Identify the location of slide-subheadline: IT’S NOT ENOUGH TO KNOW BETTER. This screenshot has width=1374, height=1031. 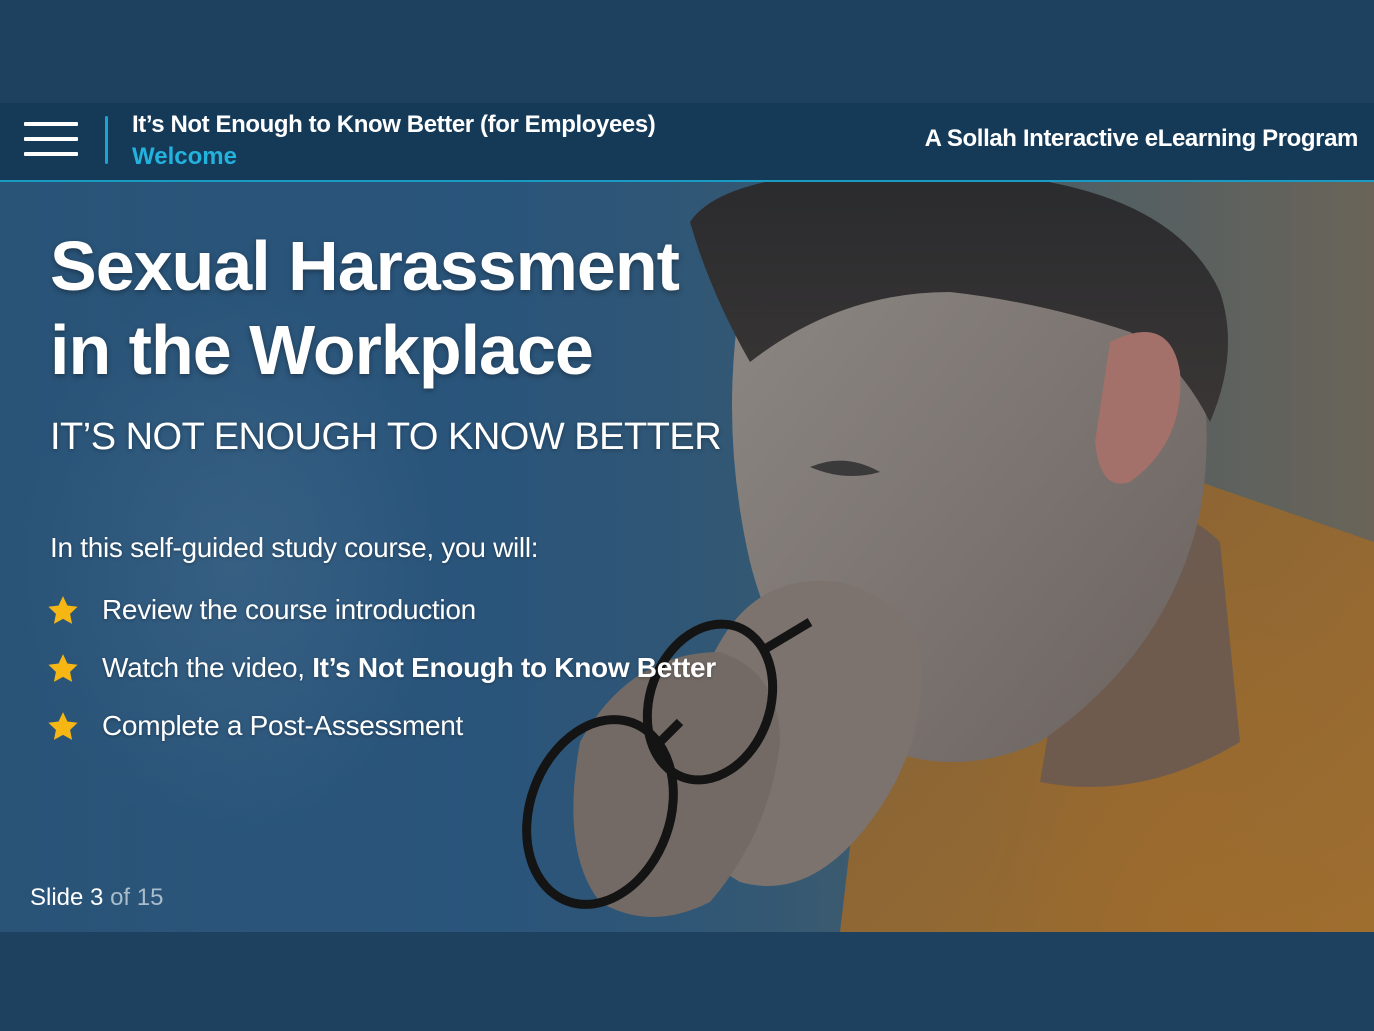
(386, 437).